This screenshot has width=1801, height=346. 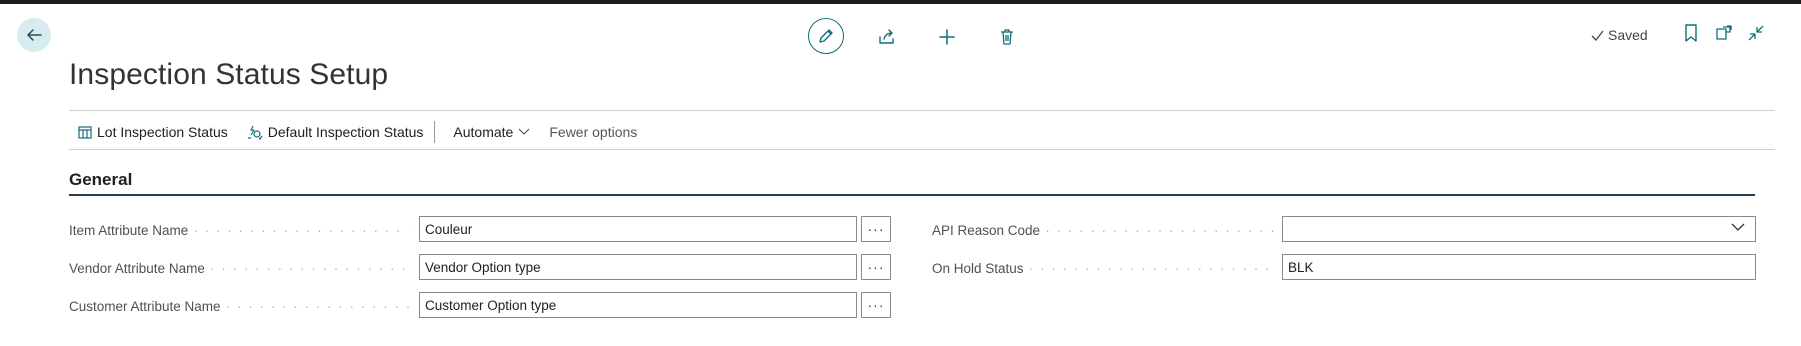 I want to click on delete-button, so click(x=1007, y=37).